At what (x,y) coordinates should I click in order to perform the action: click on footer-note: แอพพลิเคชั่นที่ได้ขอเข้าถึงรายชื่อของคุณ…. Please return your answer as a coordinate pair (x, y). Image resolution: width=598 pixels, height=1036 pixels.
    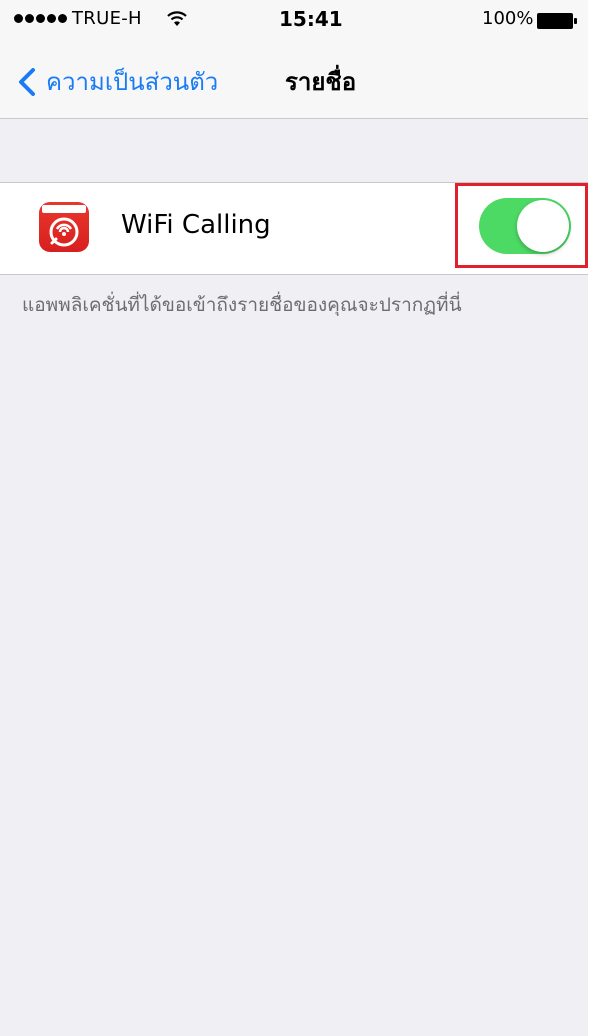
    Looking at the image, I should click on (242, 305).